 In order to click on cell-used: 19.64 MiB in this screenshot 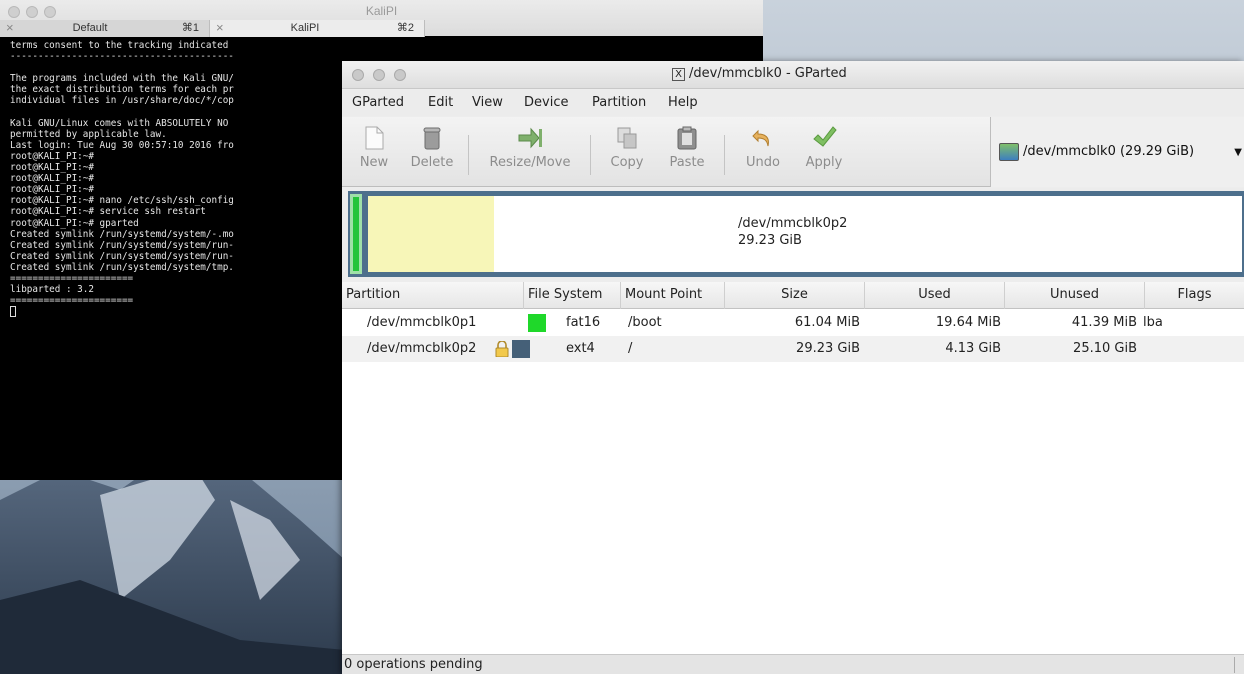, I will do `click(968, 322)`.